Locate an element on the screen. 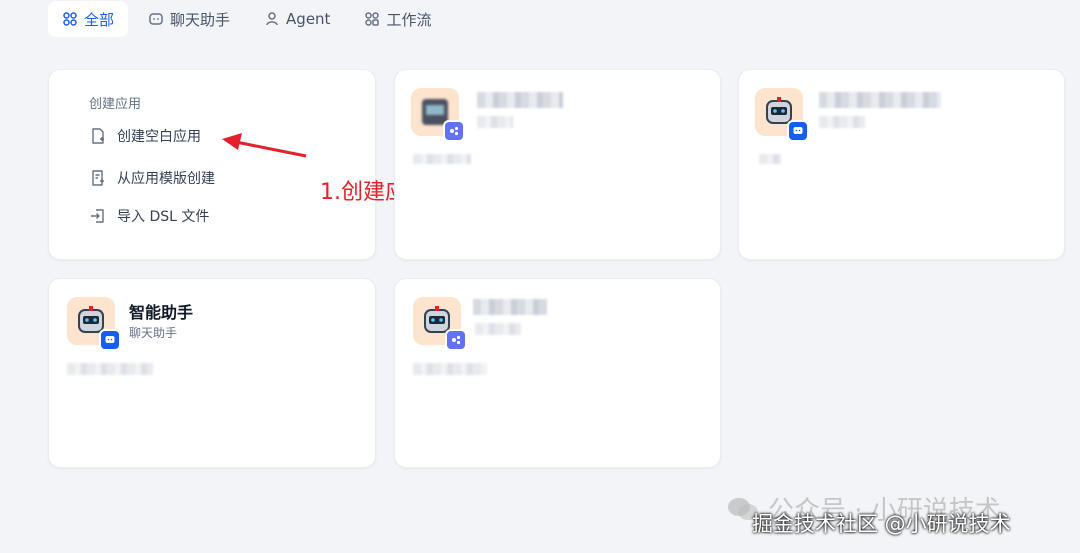 Image resolution: width=1080 pixels, height=553 pixels. watermark-main-text: 掘金技术社区 @小研说技术 is located at coordinates (881, 524).